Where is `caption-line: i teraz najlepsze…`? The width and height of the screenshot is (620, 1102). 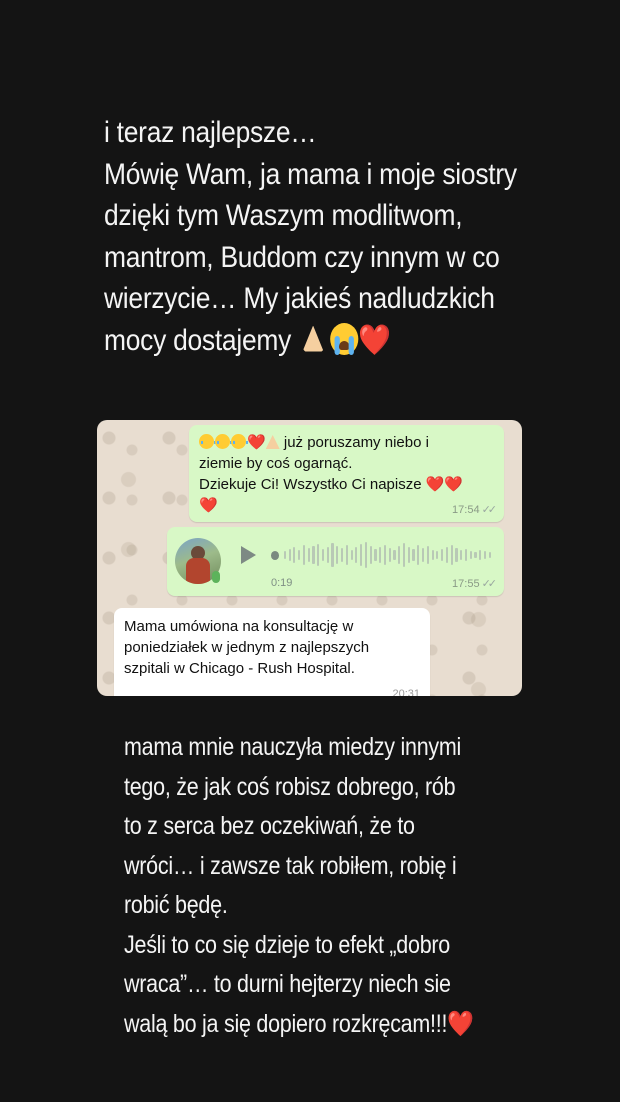
caption-line: i teraz najlepsze… is located at coordinates (210, 132).